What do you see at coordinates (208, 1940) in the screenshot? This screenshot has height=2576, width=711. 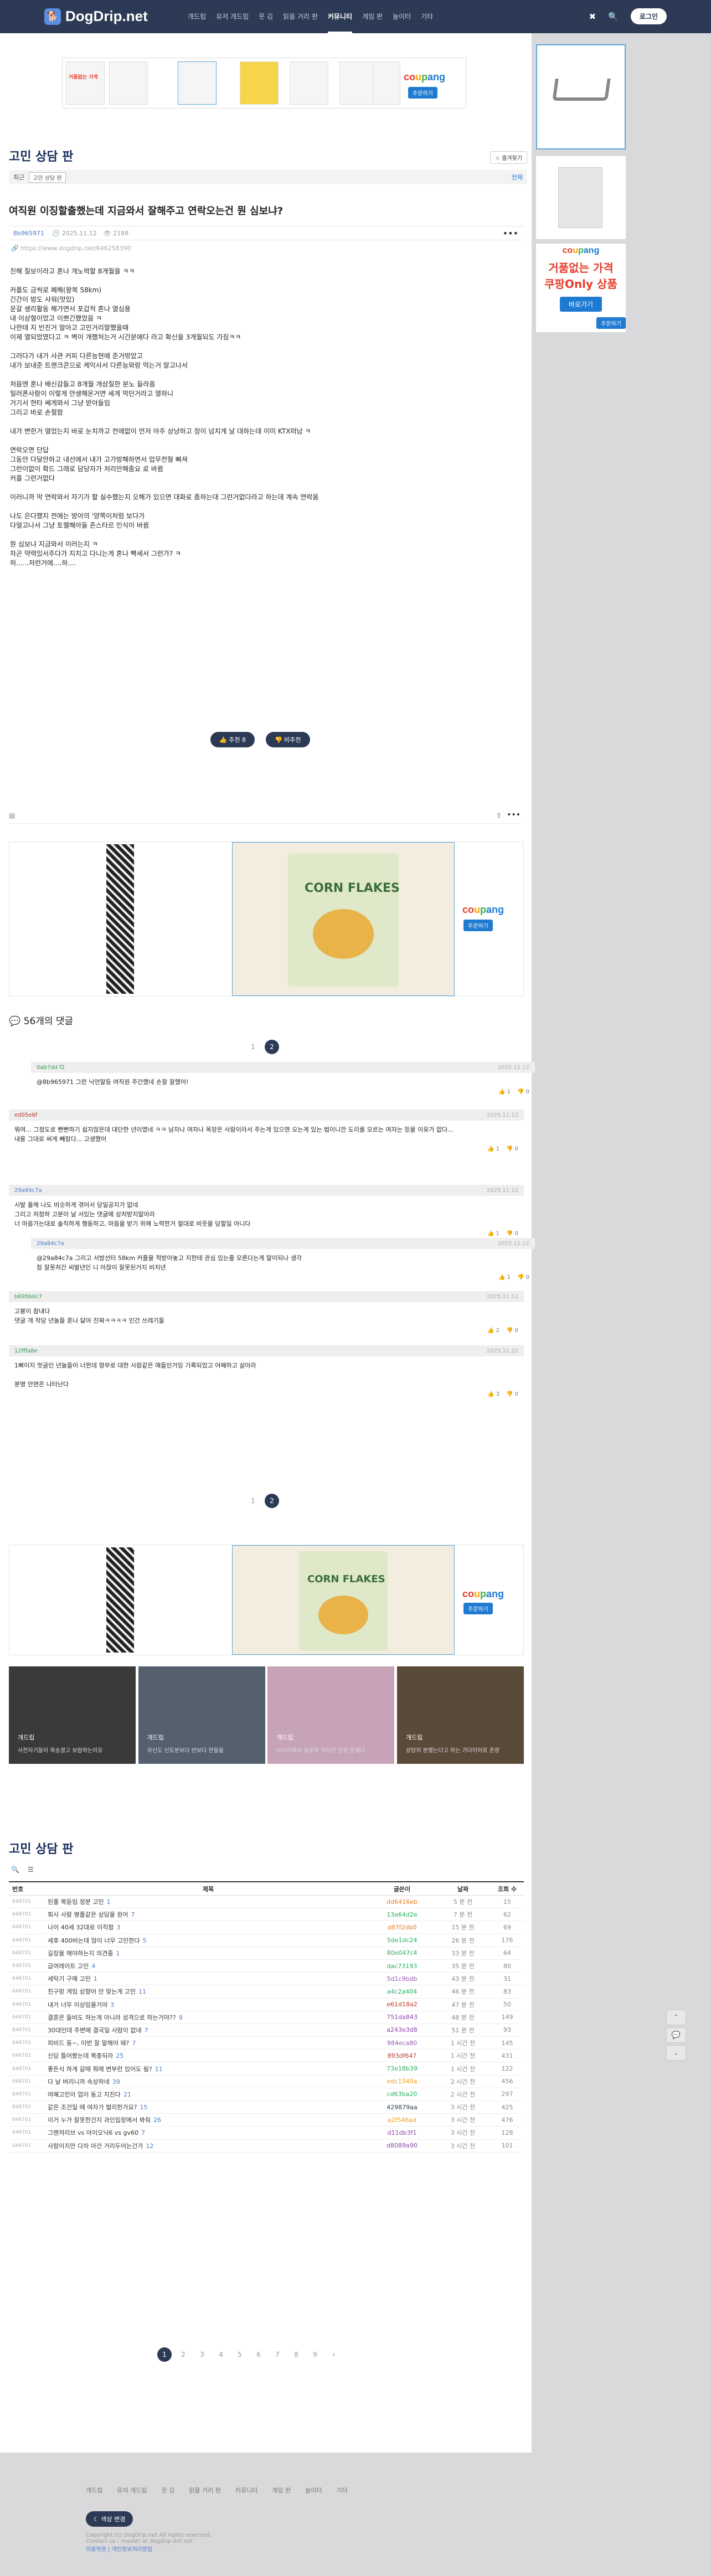 I see `row-title: 세후 400버는데 많이 너무 고민한다 5` at bounding box center [208, 1940].